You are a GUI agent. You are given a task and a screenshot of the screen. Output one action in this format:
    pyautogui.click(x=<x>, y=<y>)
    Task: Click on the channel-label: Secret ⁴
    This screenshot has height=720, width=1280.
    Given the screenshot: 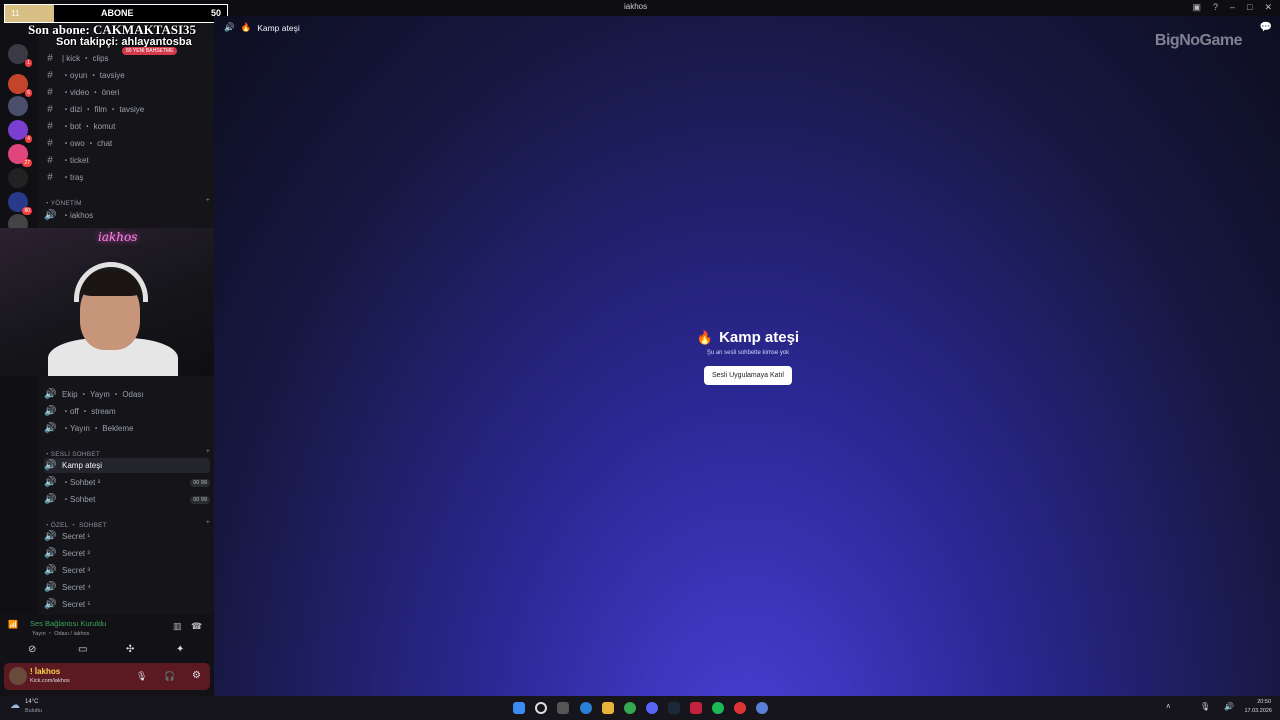 What is the action you would take?
    pyautogui.click(x=76, y=587)
    